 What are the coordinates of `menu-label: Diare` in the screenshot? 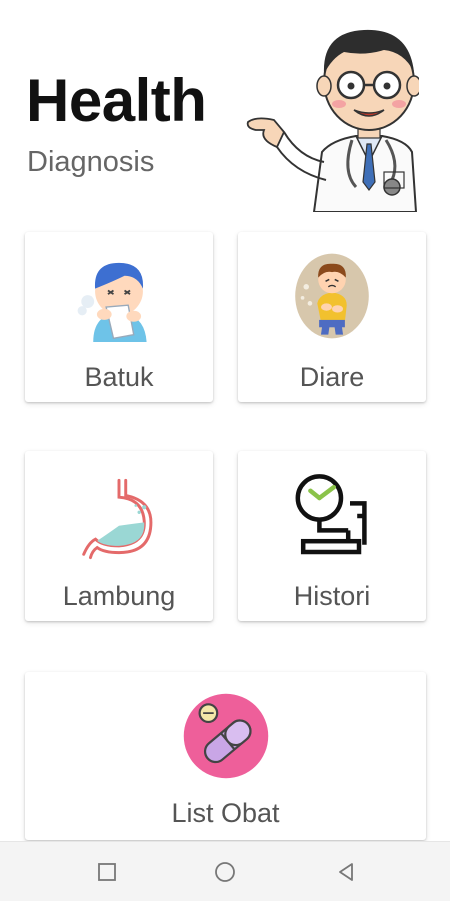 It's located at (332, 377).